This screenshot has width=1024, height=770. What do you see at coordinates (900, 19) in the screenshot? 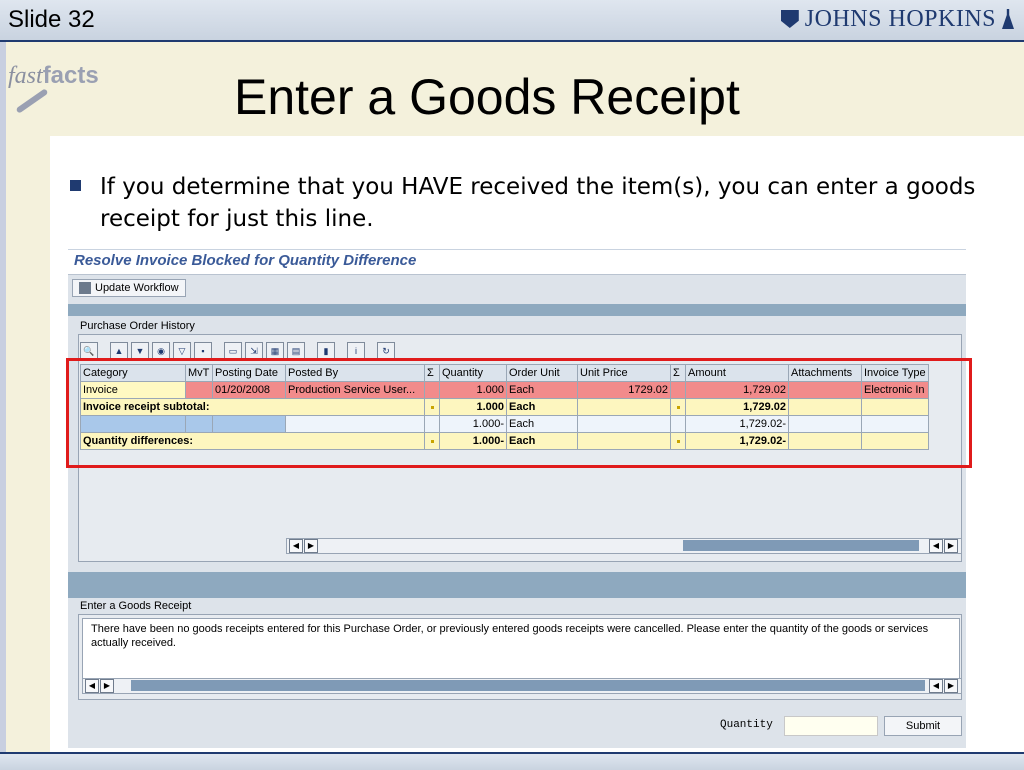
I see `logo-text: JOHNS HOPKINS` at bounding box center [900, 19].